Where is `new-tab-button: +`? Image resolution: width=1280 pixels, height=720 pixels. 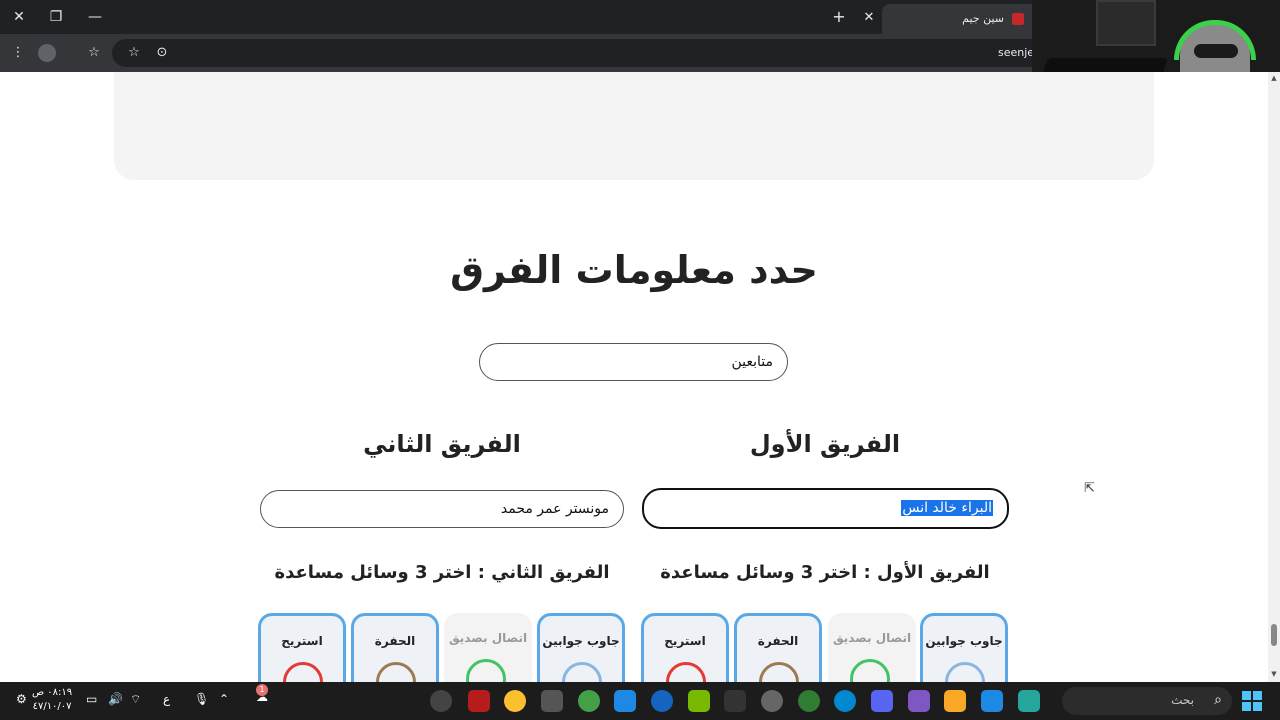 new-tab-button: + is located at coordinates (839, 17).